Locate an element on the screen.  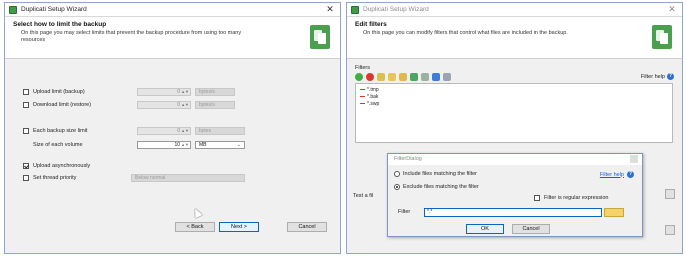
include-option: Include files matching the filter is located at coordinates (435, 174).